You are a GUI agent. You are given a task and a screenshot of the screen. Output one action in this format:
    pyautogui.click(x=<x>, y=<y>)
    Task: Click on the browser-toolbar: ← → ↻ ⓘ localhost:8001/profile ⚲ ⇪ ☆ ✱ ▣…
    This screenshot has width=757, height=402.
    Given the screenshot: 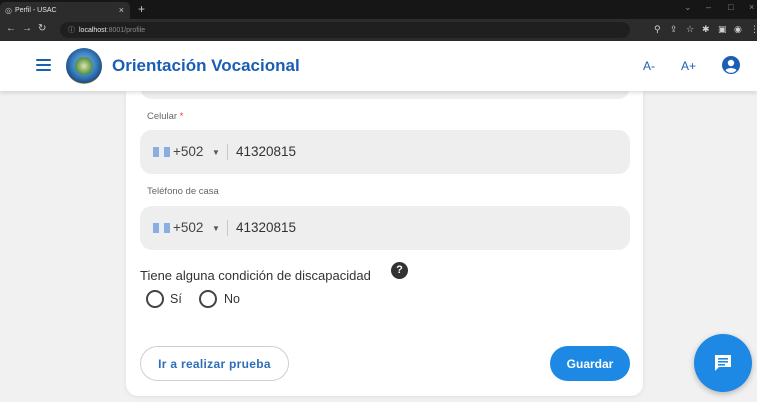 What is the action you would take?
    pyautogui.click(x=378, y=30)
    